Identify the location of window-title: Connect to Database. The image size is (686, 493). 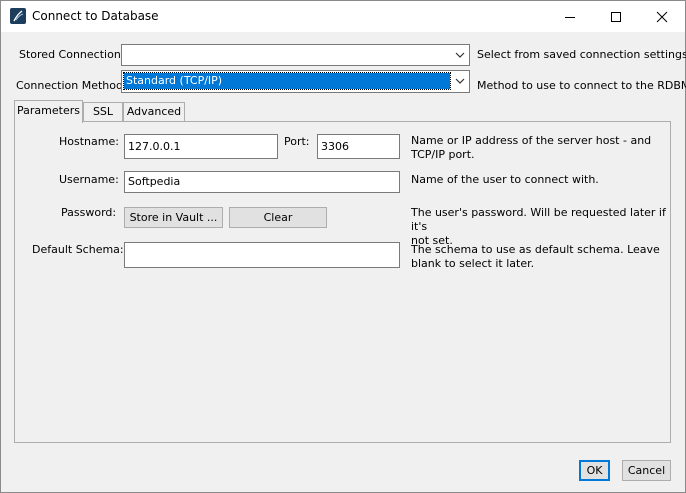
(95, 16).